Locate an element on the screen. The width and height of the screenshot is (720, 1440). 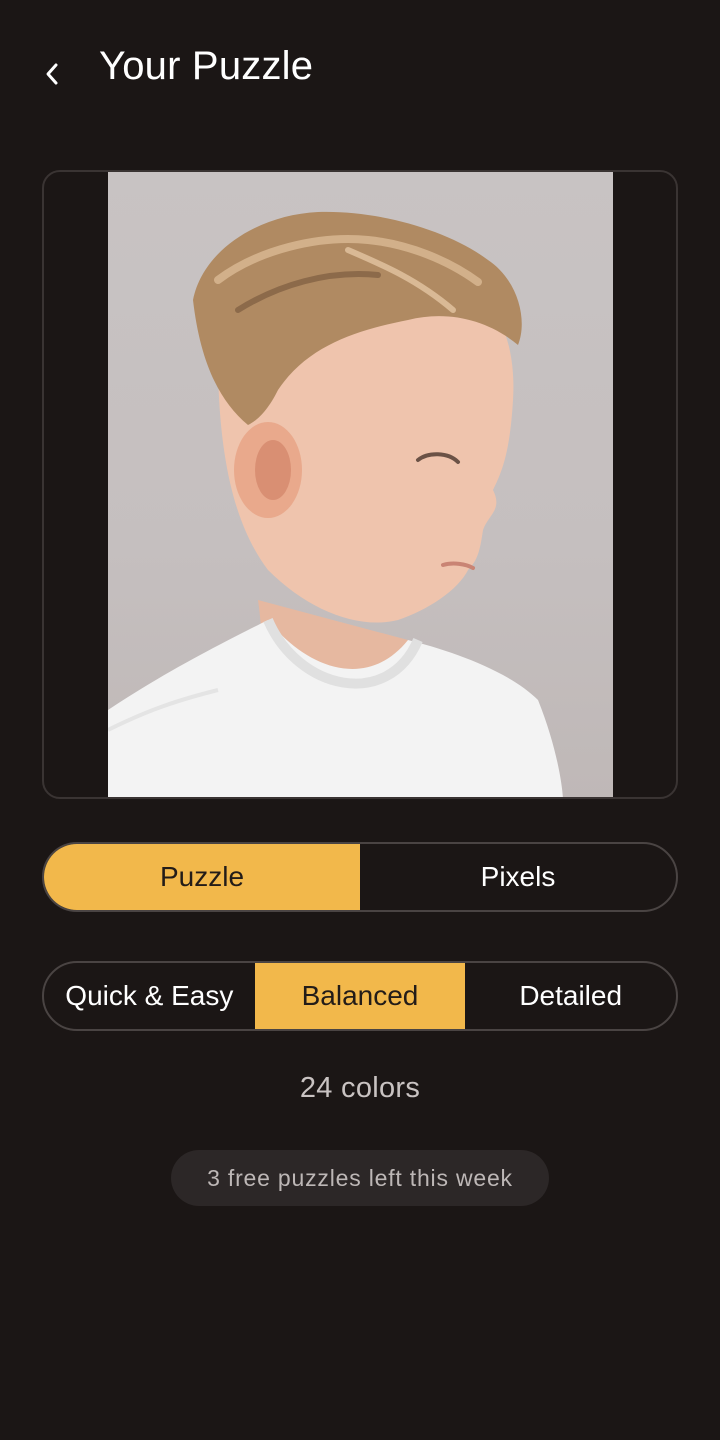
page-title: Your Puzzle is located at coordinates (206, 66).